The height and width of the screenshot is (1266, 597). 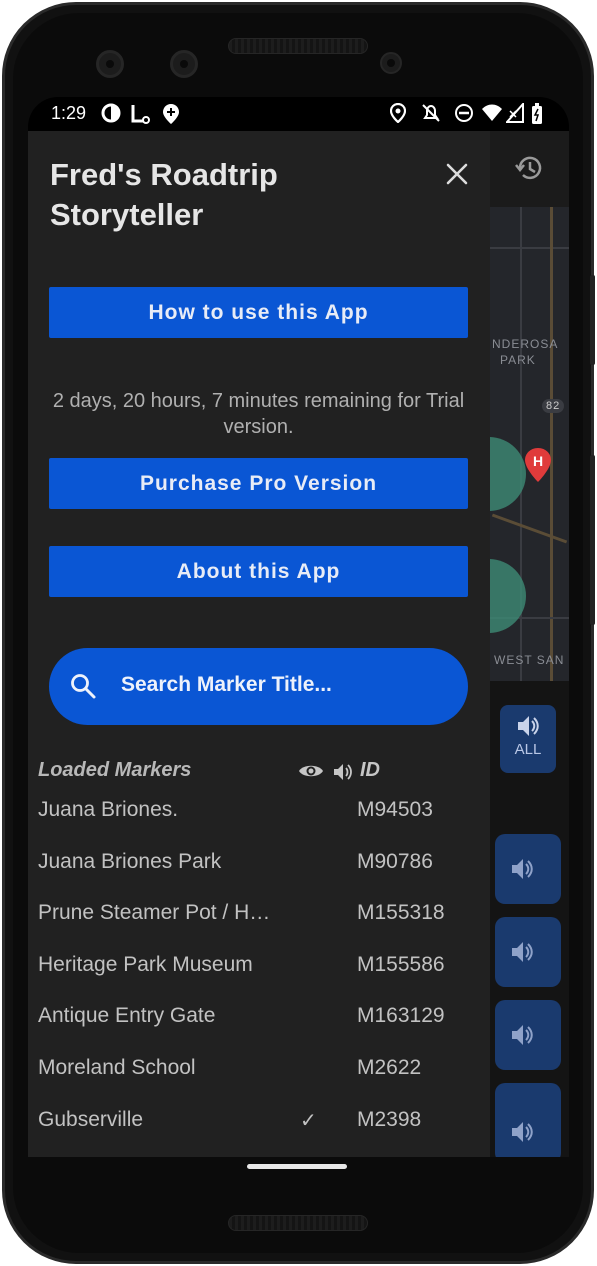 I want to click on svg-text: H, so click(x=538, y=461).